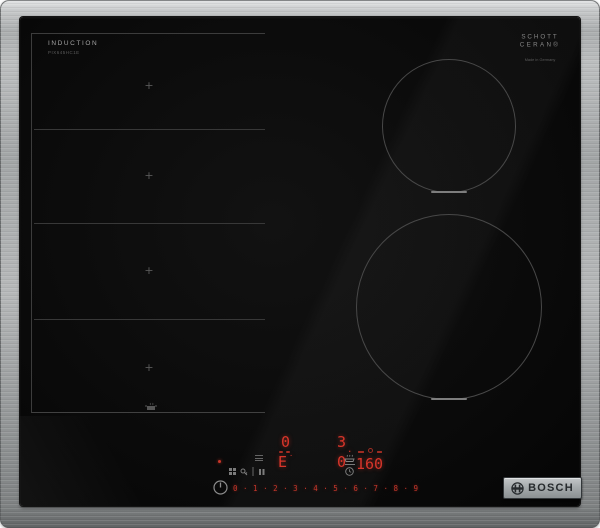 The height and width of the screenshot is (528, 600). What do you see at coordinates (449, 307) in the screenshot?
I see `cooking-zone-bottom-right` at bounding box center [449, 307].